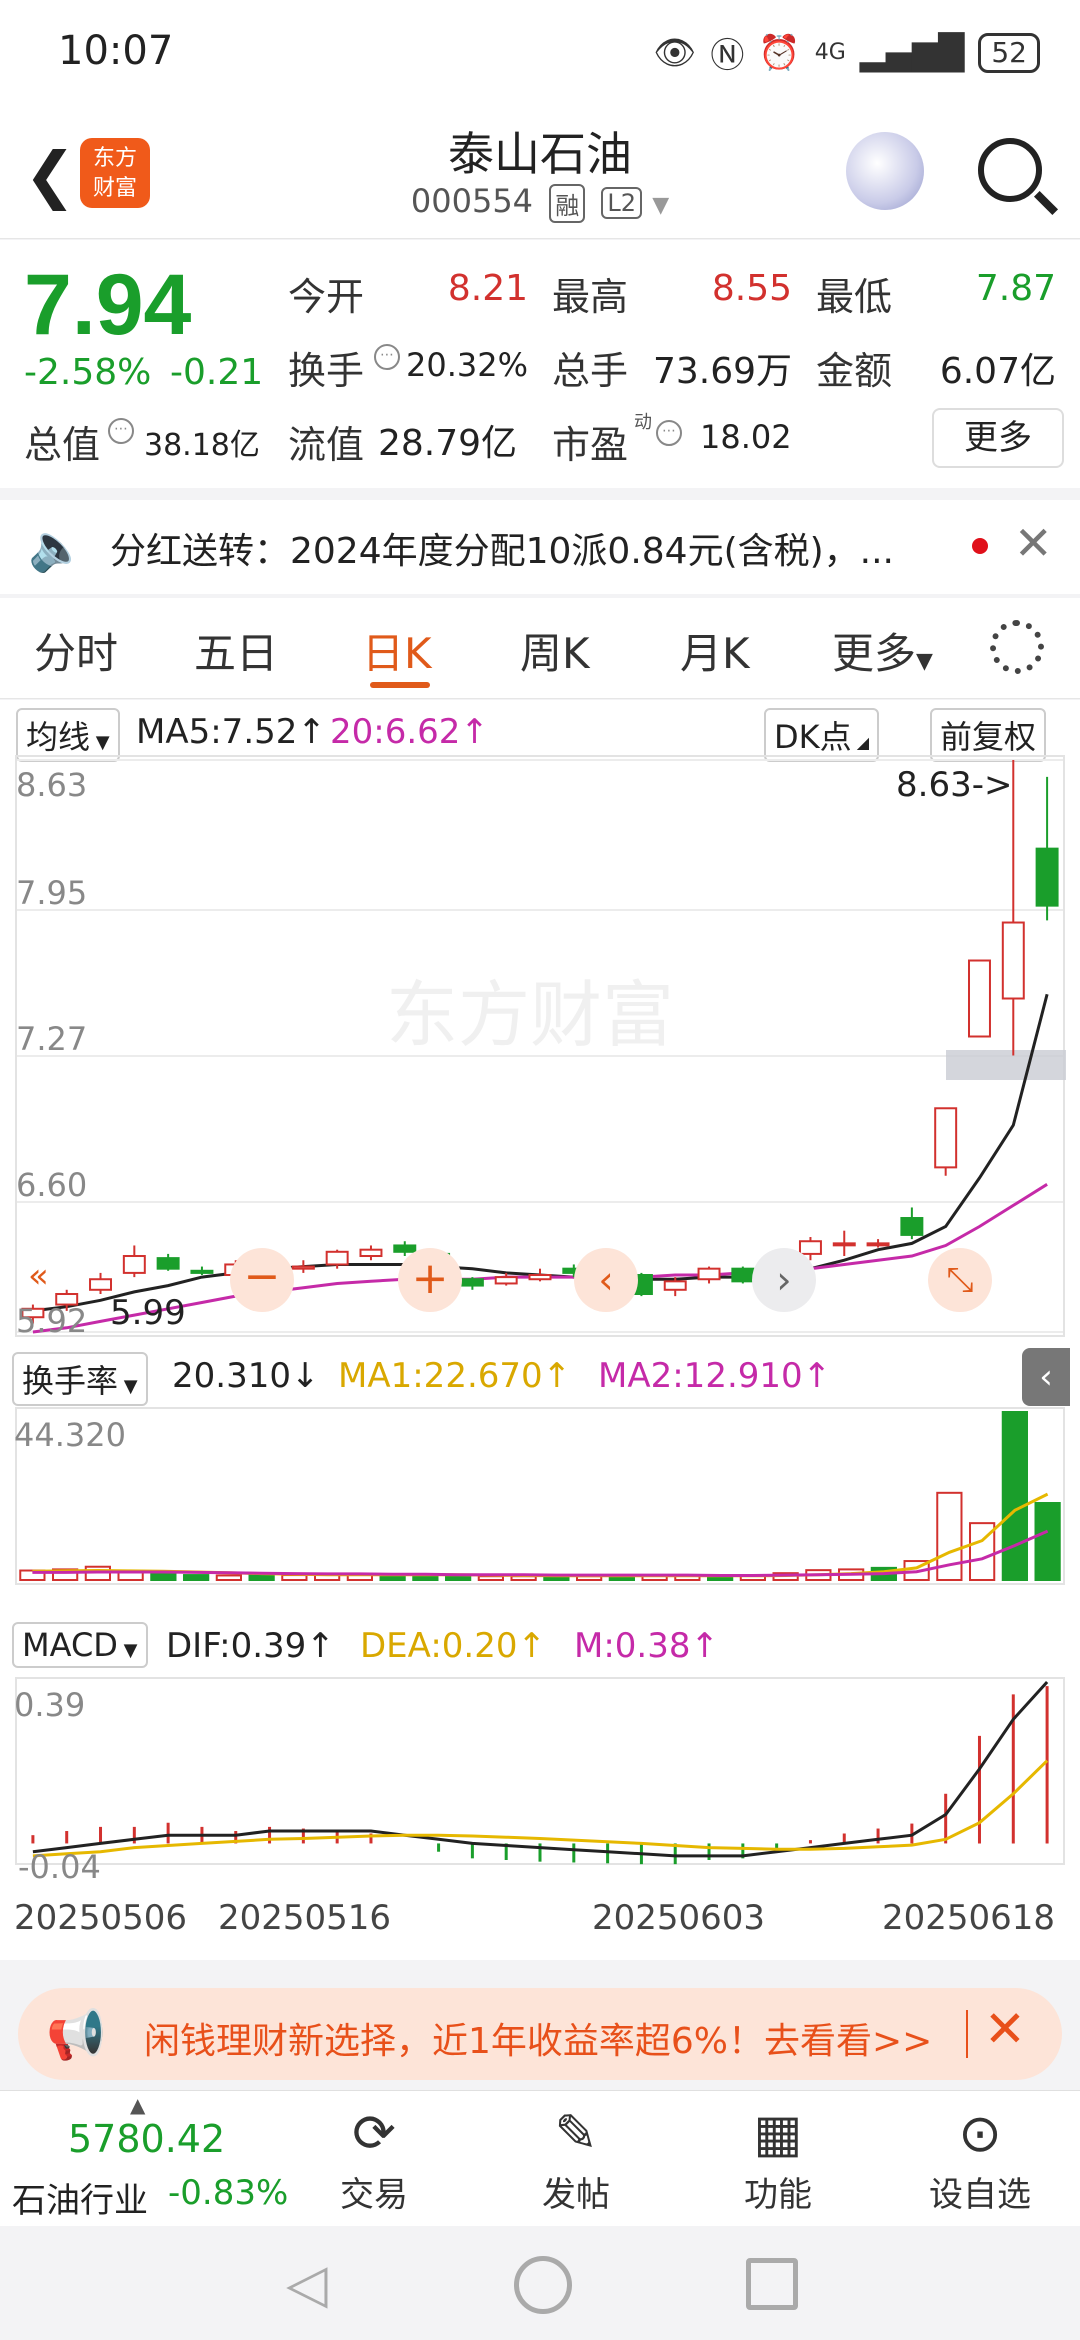 The height and width of the screenshot is (2340, 1080). Describe the element at coordinates (307, 2283) in the screenshot. I see `back-triangle-icon: ◁` at that location.